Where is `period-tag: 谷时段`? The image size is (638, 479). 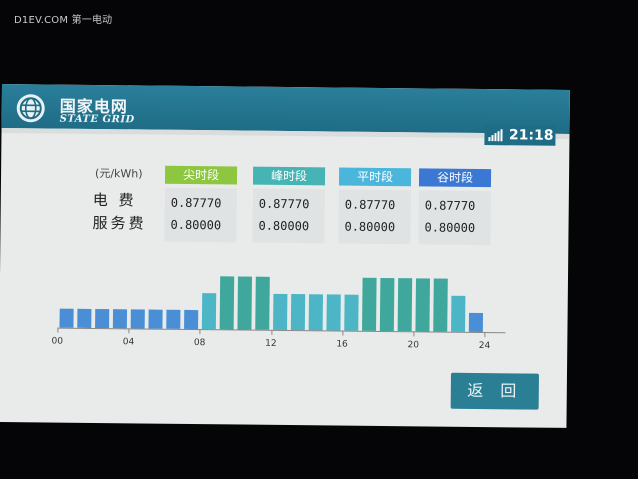 period-tag: 谷时段 is located at coordinates (455, 178).